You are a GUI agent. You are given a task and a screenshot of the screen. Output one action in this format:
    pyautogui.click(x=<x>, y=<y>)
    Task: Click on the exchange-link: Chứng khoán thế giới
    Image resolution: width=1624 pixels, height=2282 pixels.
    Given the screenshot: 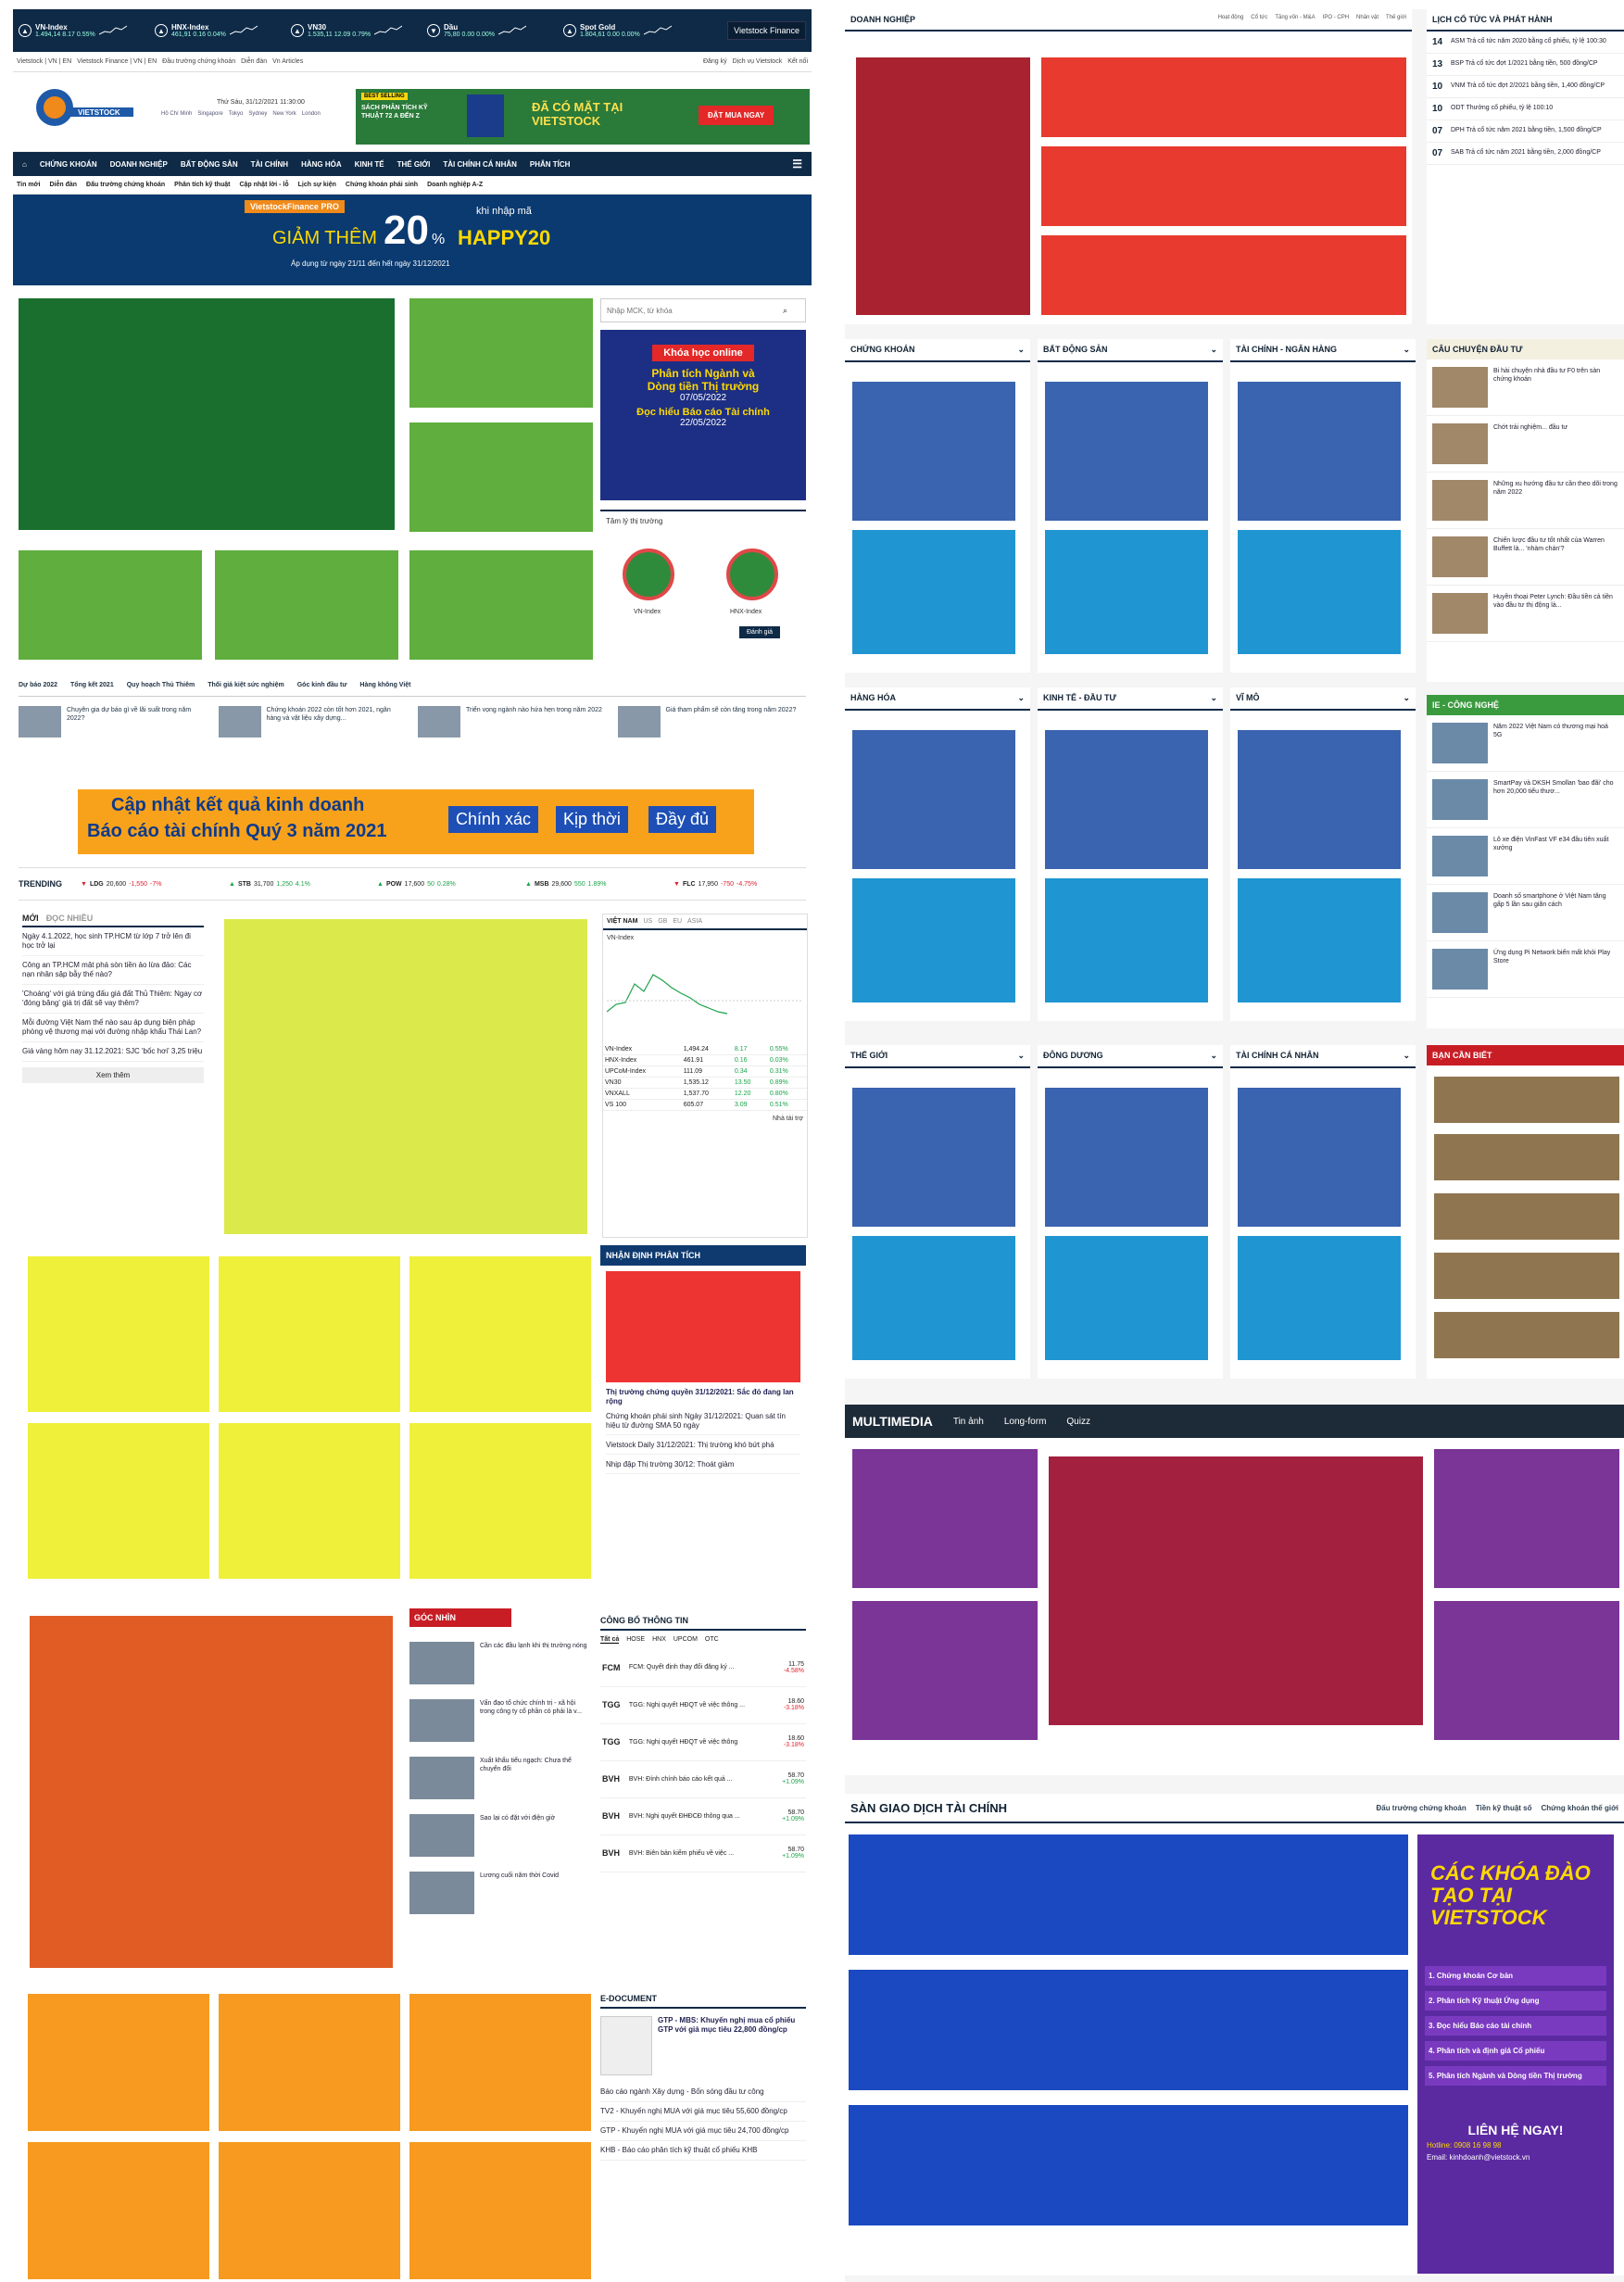 What is the action you would take?
    pyautogui.click(x=1580, y=1808)
    